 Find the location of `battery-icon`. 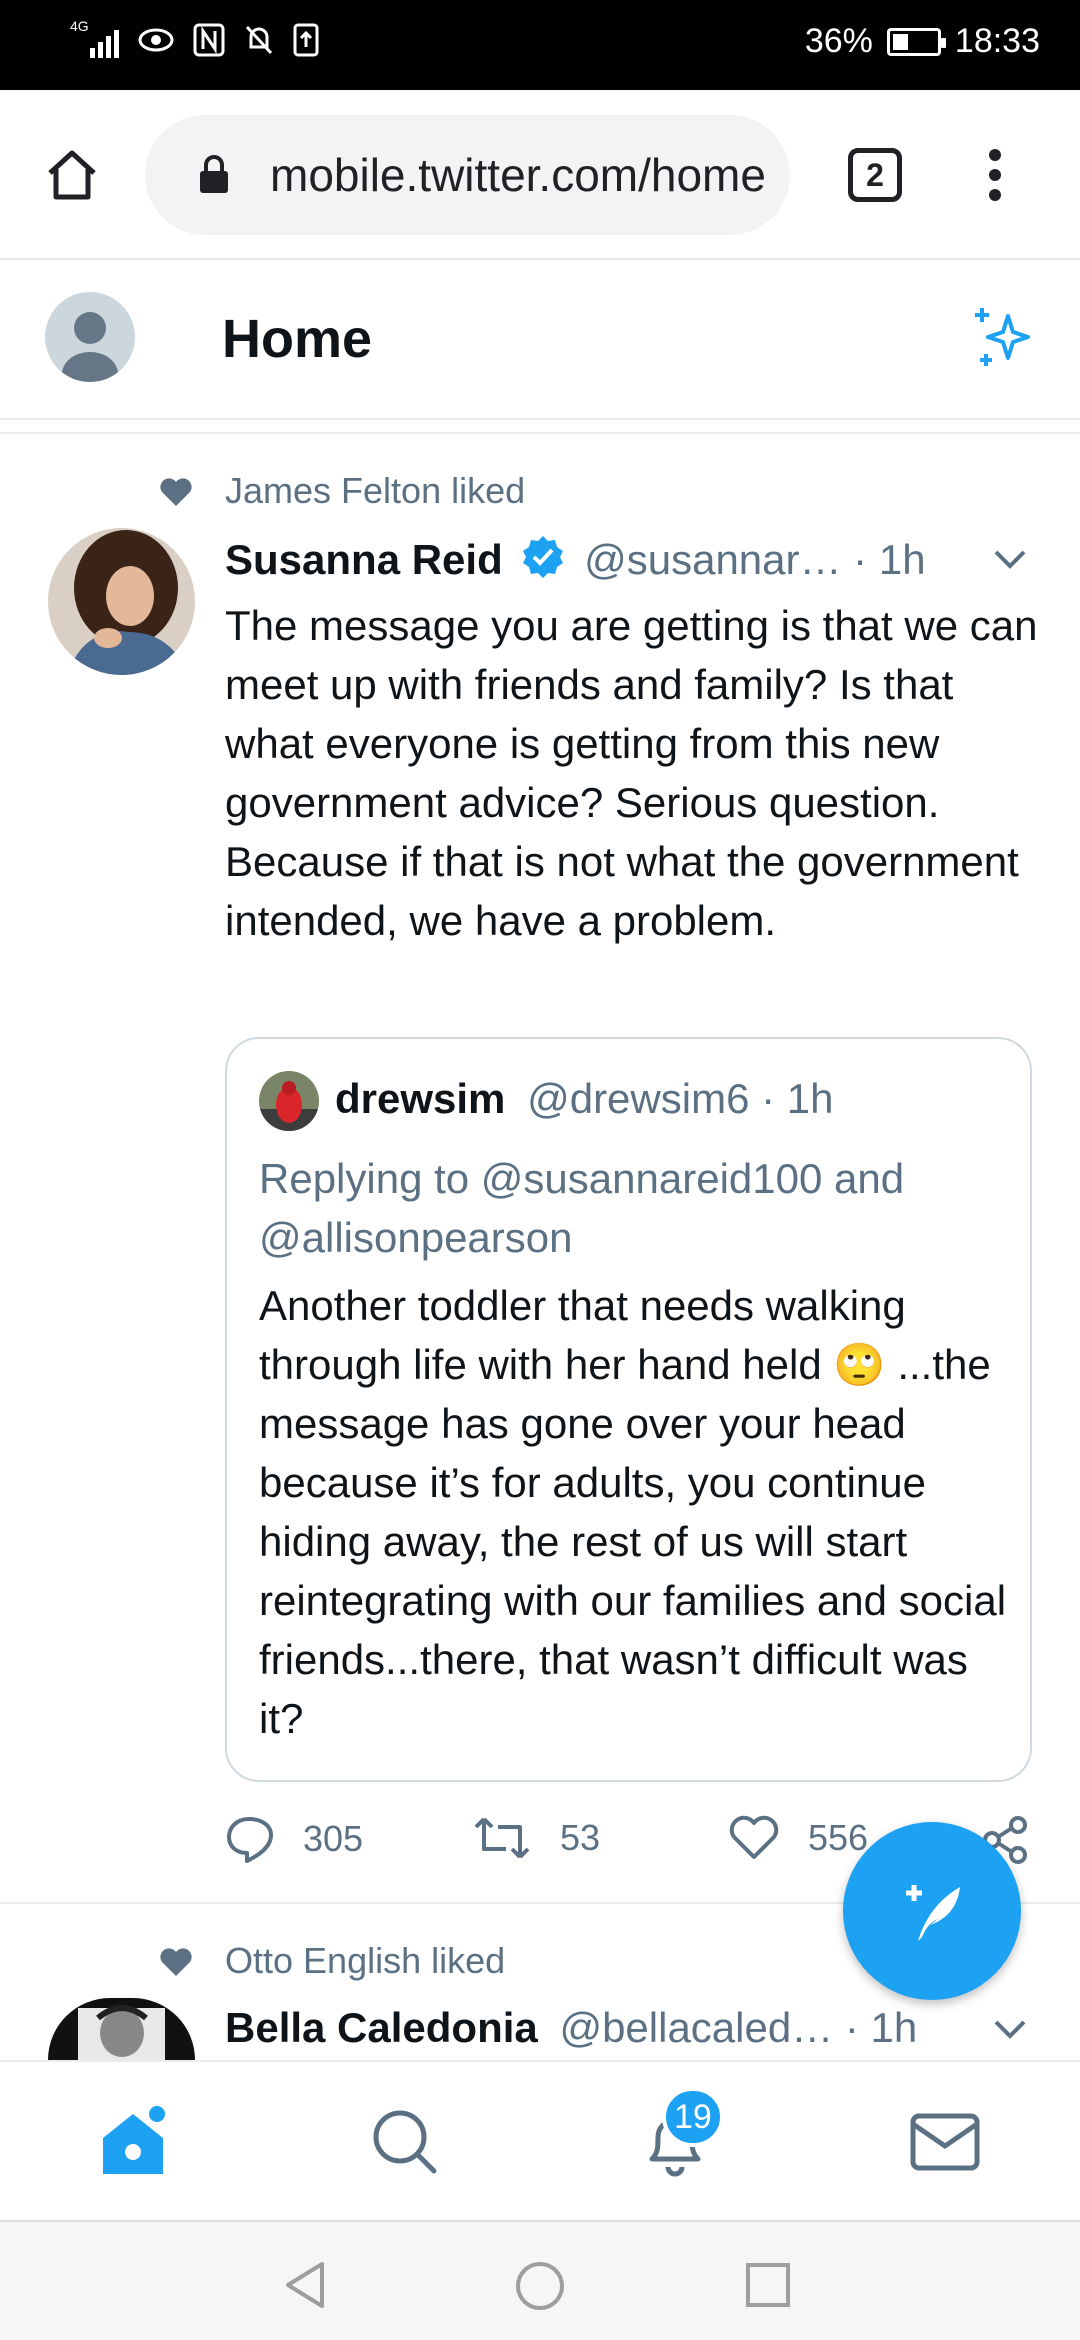

battery-icon is located at coordinates (916, 41).